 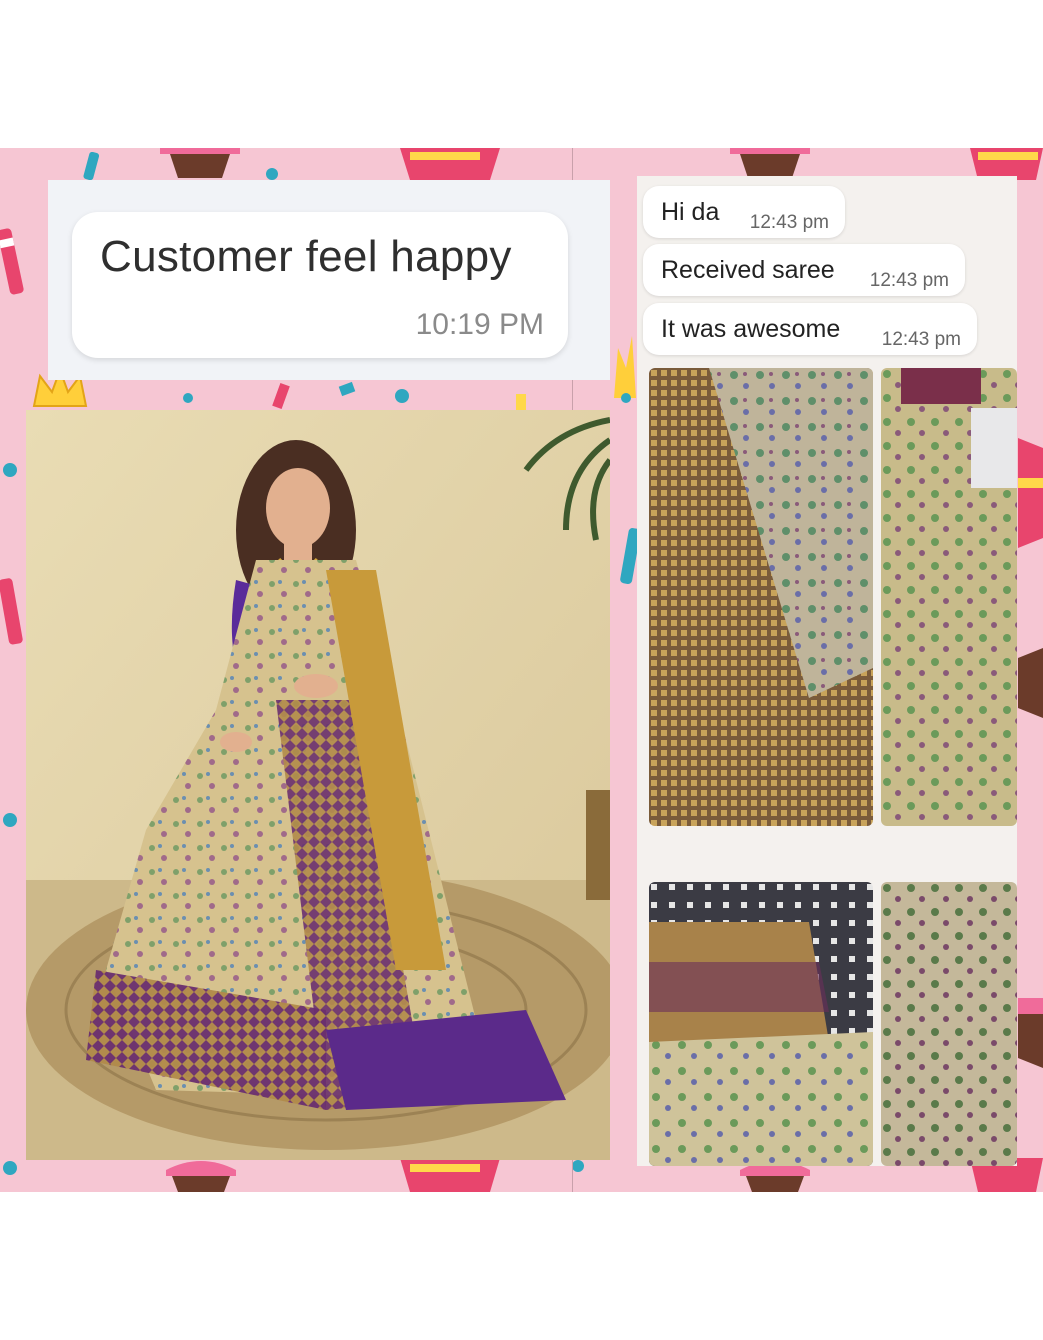 I want to click on chat-bubble: It was awesome 12:43 pm, so click(x=810, y=329).